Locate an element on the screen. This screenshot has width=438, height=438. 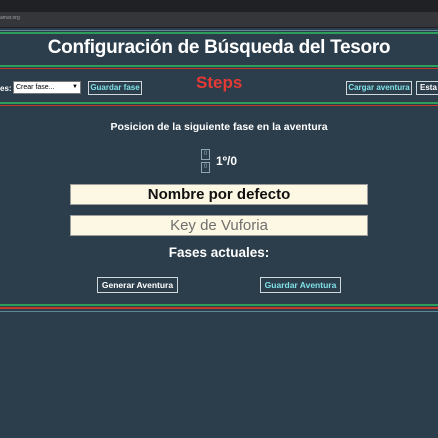
toolbar-divider-green is located at coordinates (219, 103).